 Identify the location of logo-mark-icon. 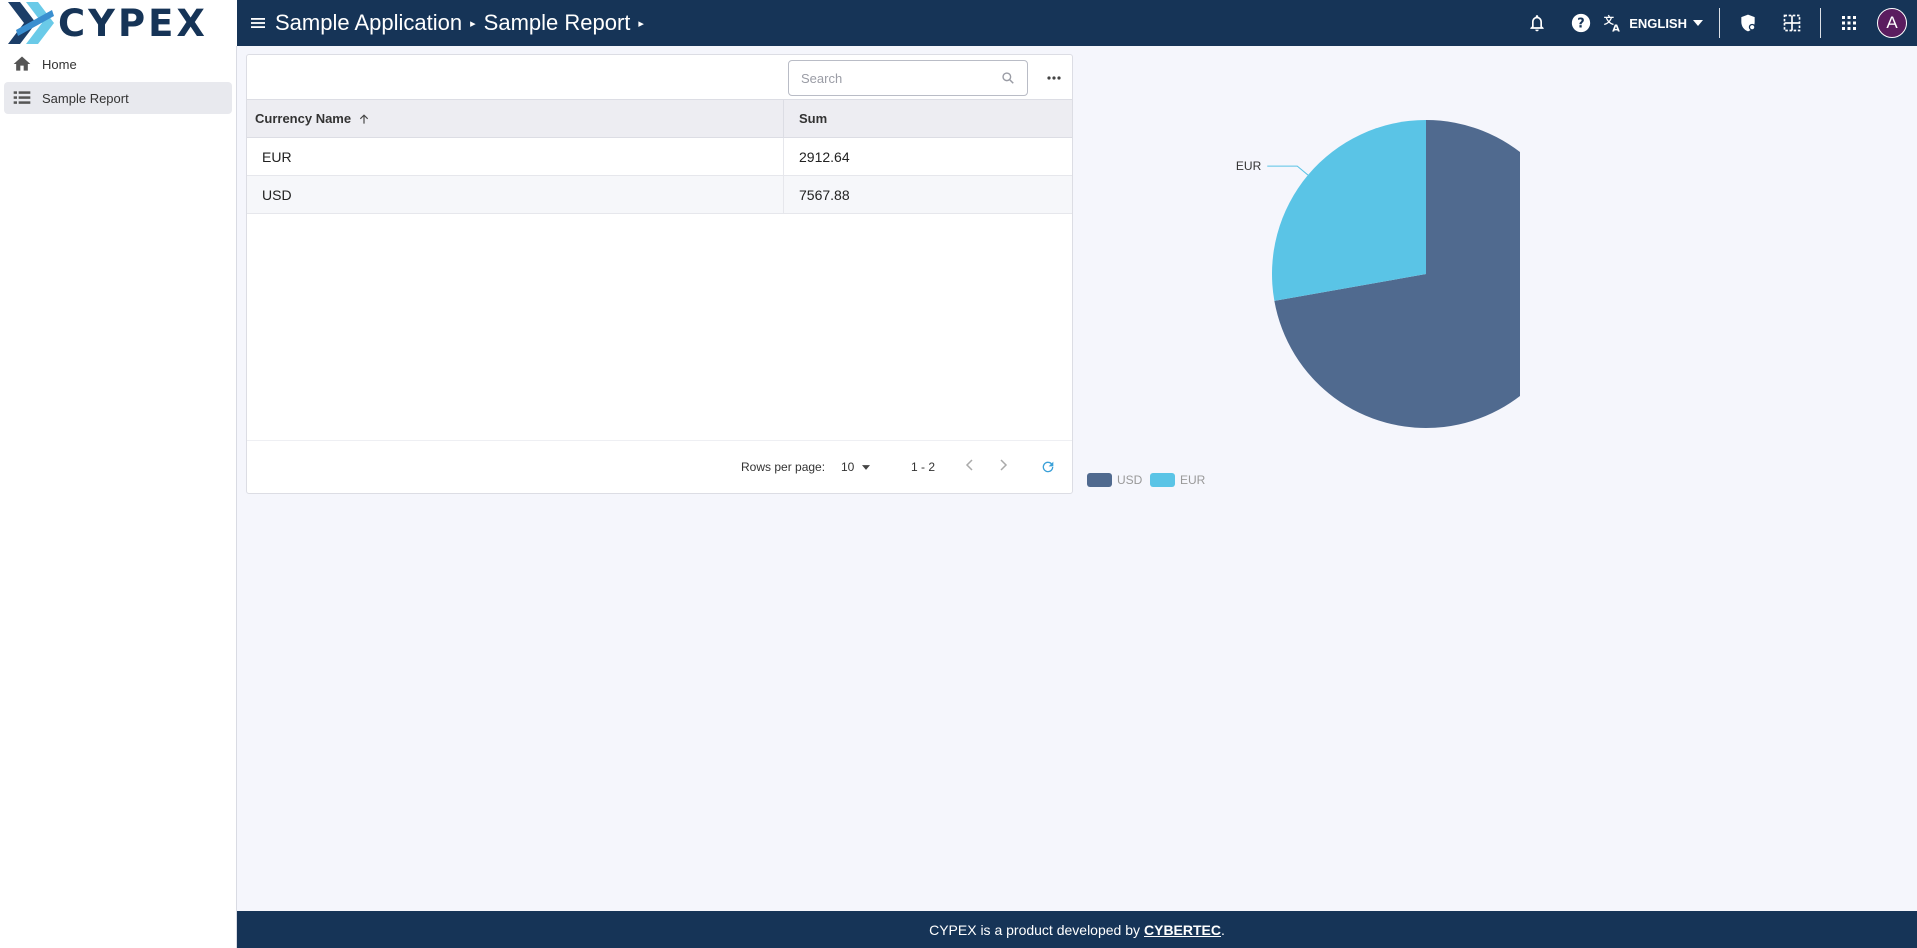
(31, 23).